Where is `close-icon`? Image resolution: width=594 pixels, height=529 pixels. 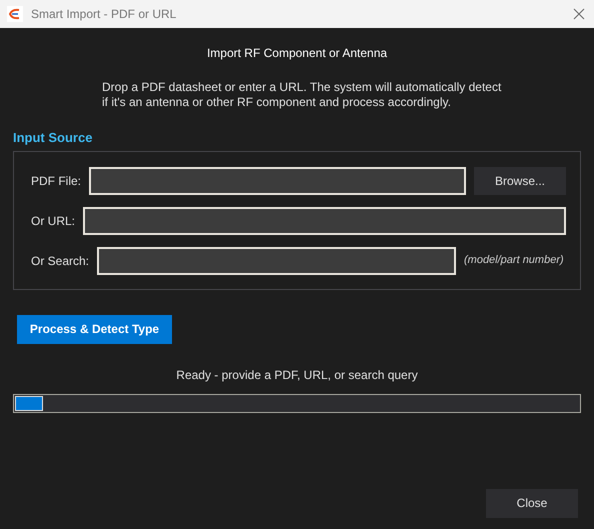
close-icon is located at coordinates (579, 14).